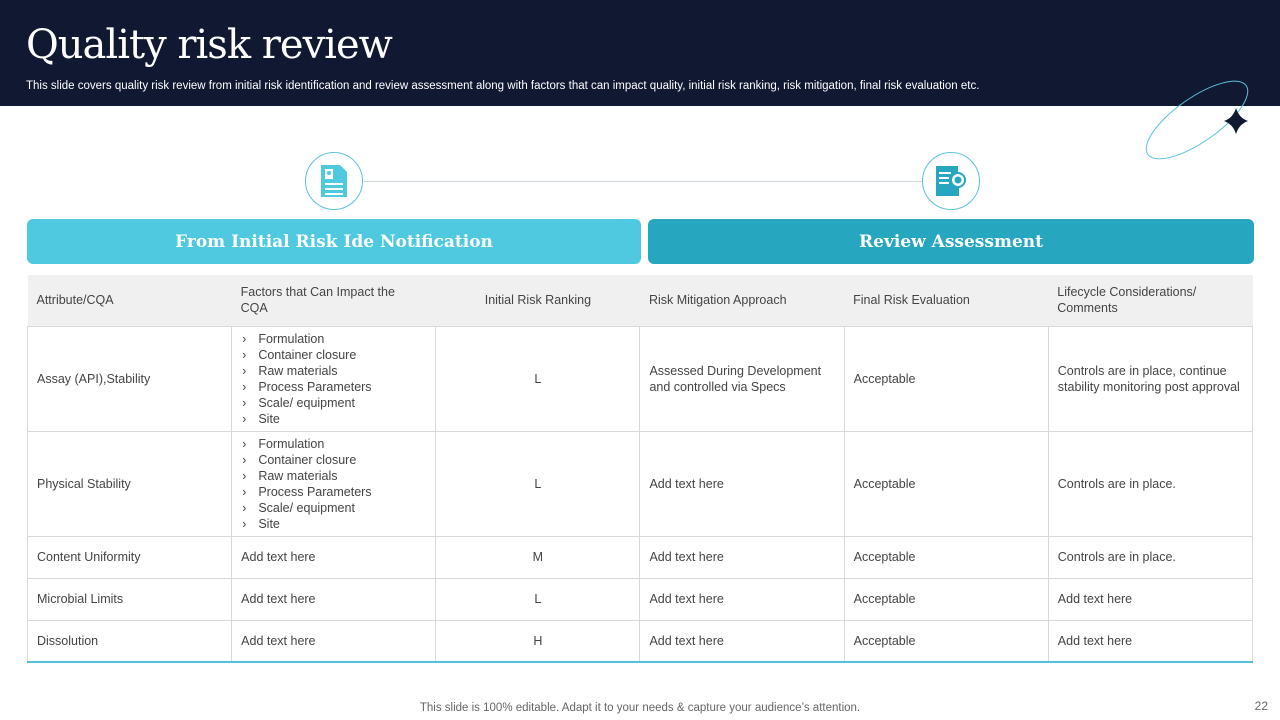  I want to click on document-review-icon, so click(951, 181).